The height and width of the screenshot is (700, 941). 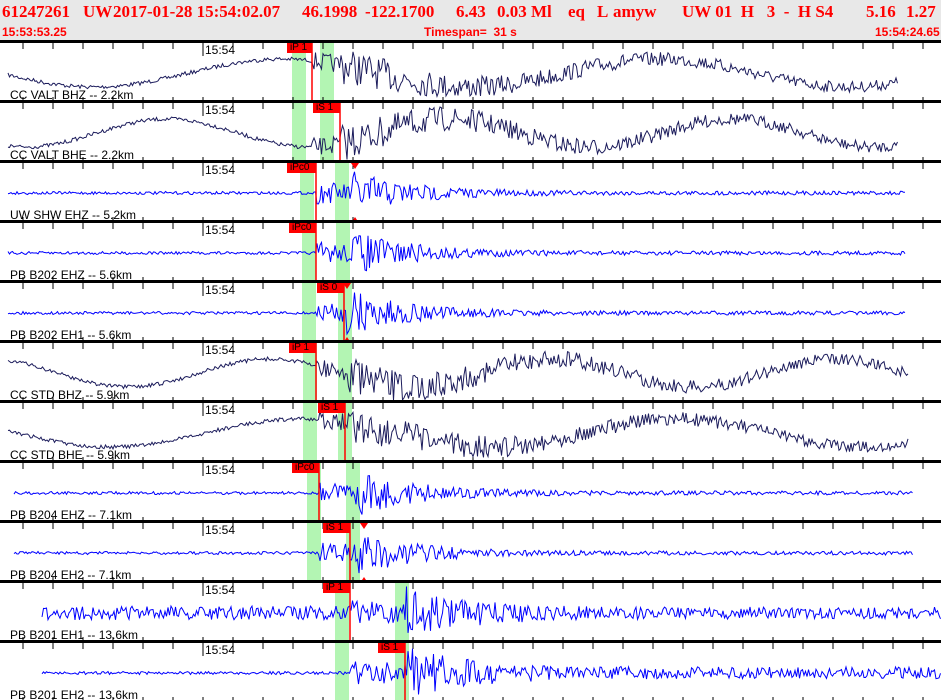 I want to click on seismogram-panel: 15:54 iP 1 CC VALT BHZ -- 2.2km, so click(x=470, y=70).